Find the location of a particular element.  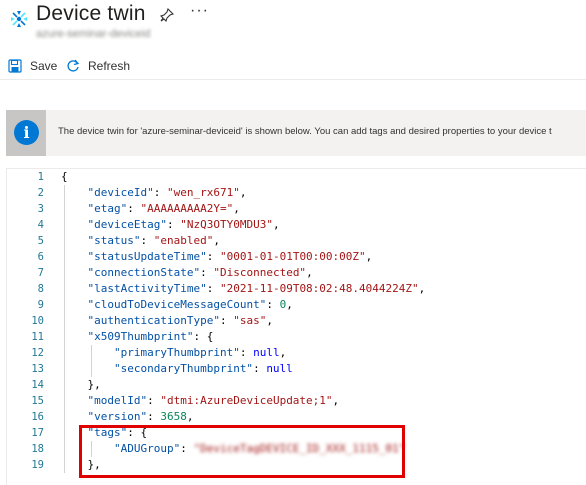

save-button-label: Save is located at coordinates (44, 66).